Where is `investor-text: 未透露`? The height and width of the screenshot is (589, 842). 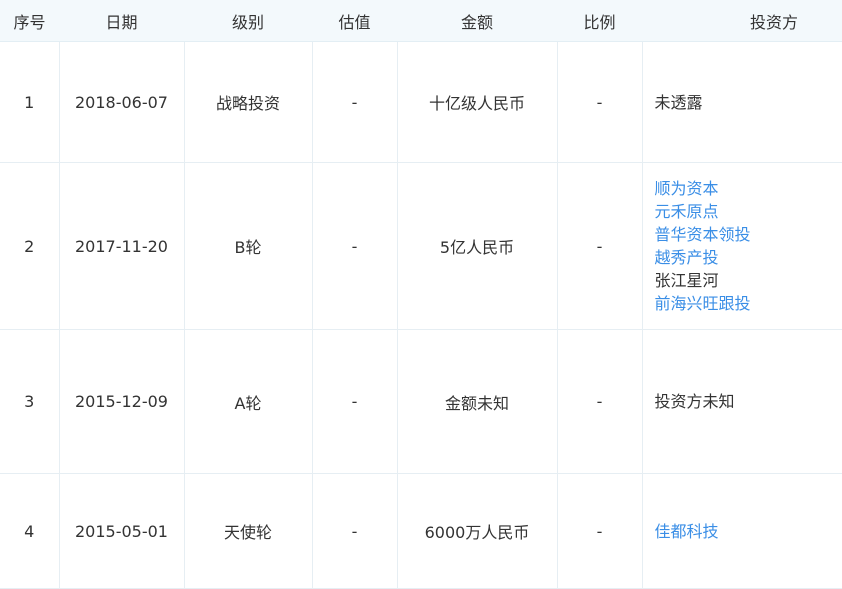
investor-text: 未透露 is located at coordinates (748, 102).